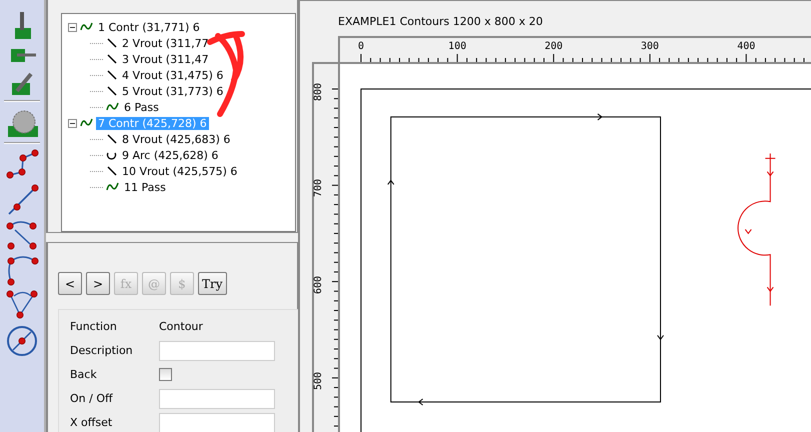 Image resolution: width=811 pixels, height=432 pixels. What do you see at coordinates (181, 326) in the screenshot?
I see `field-value: Contour` at bounding box center [181, 326].